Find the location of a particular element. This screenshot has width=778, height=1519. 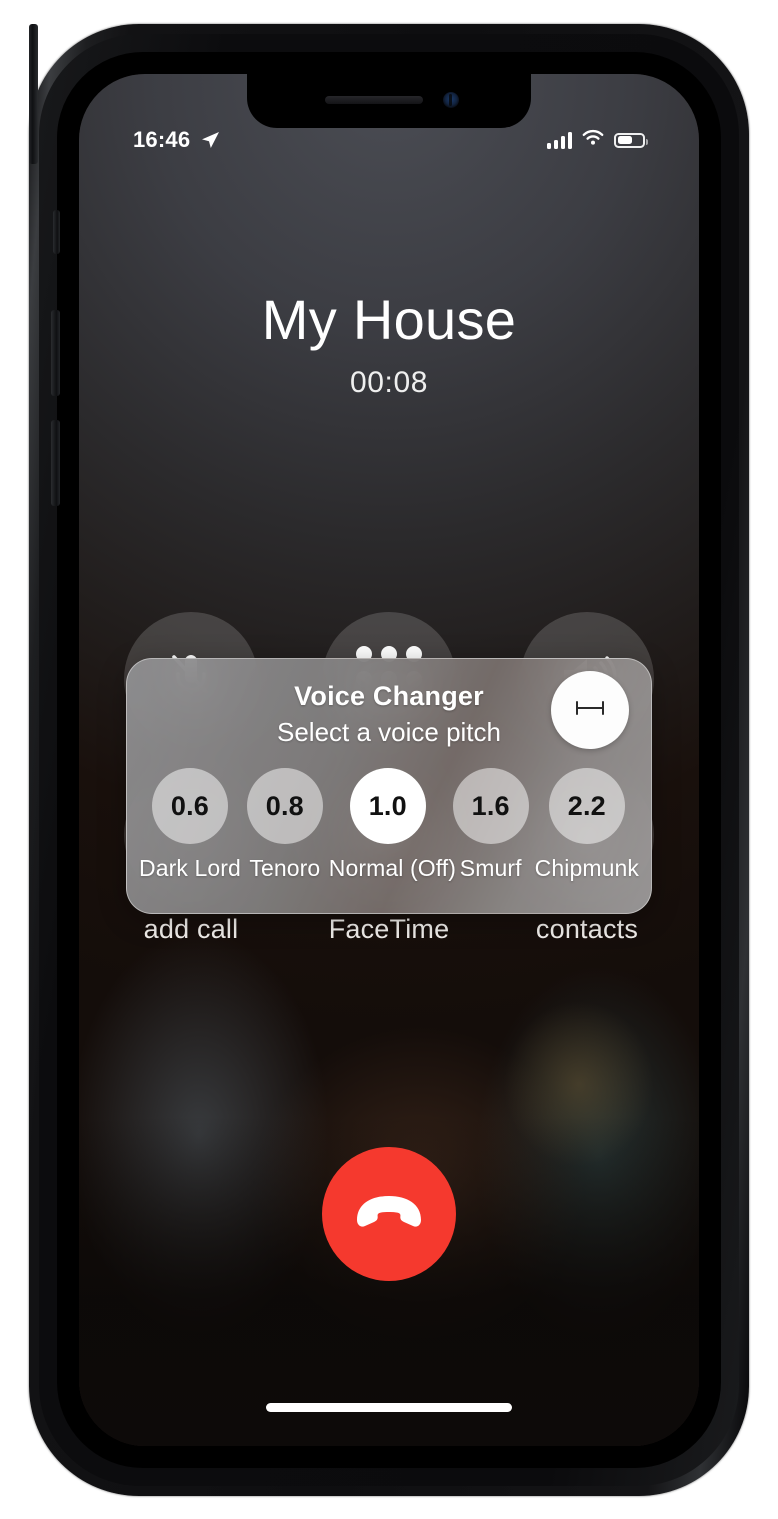

pitch-option-chipmunk: 2.2 Chipmunk is located at coordinates (587, 825).